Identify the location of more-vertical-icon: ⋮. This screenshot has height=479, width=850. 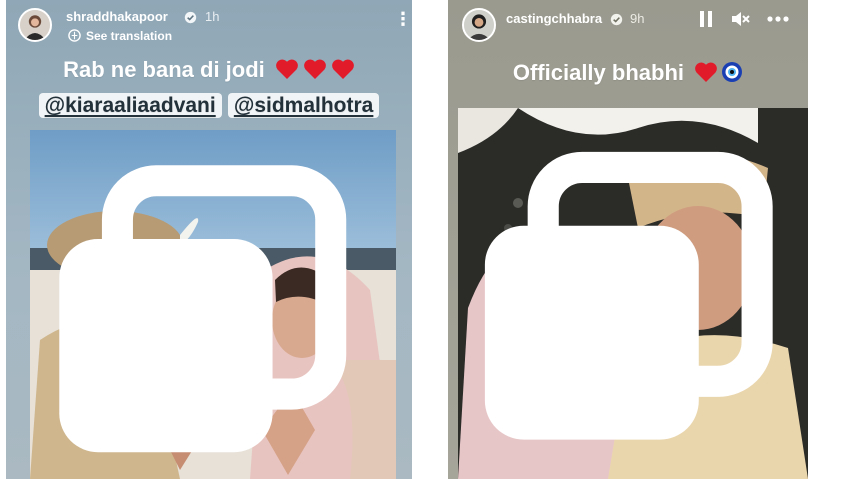
(403, 19).